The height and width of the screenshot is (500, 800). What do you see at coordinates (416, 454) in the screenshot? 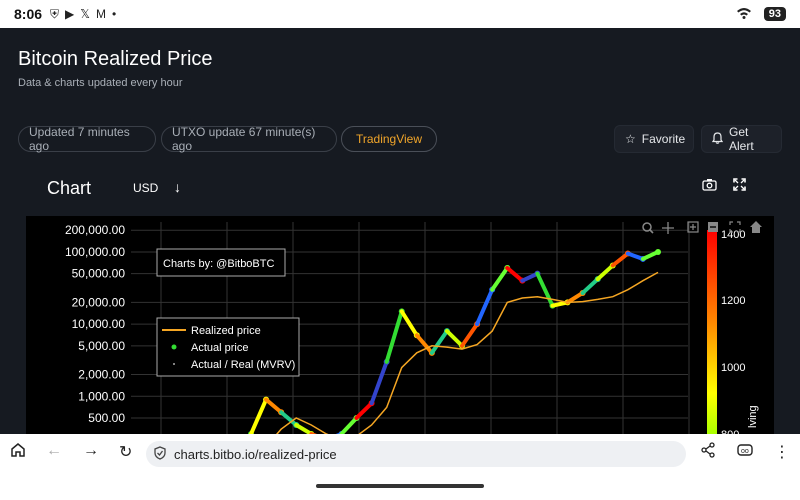
I see `address-bar: charts.bitbo.io/realized-price` at bounding box center [416, 454].